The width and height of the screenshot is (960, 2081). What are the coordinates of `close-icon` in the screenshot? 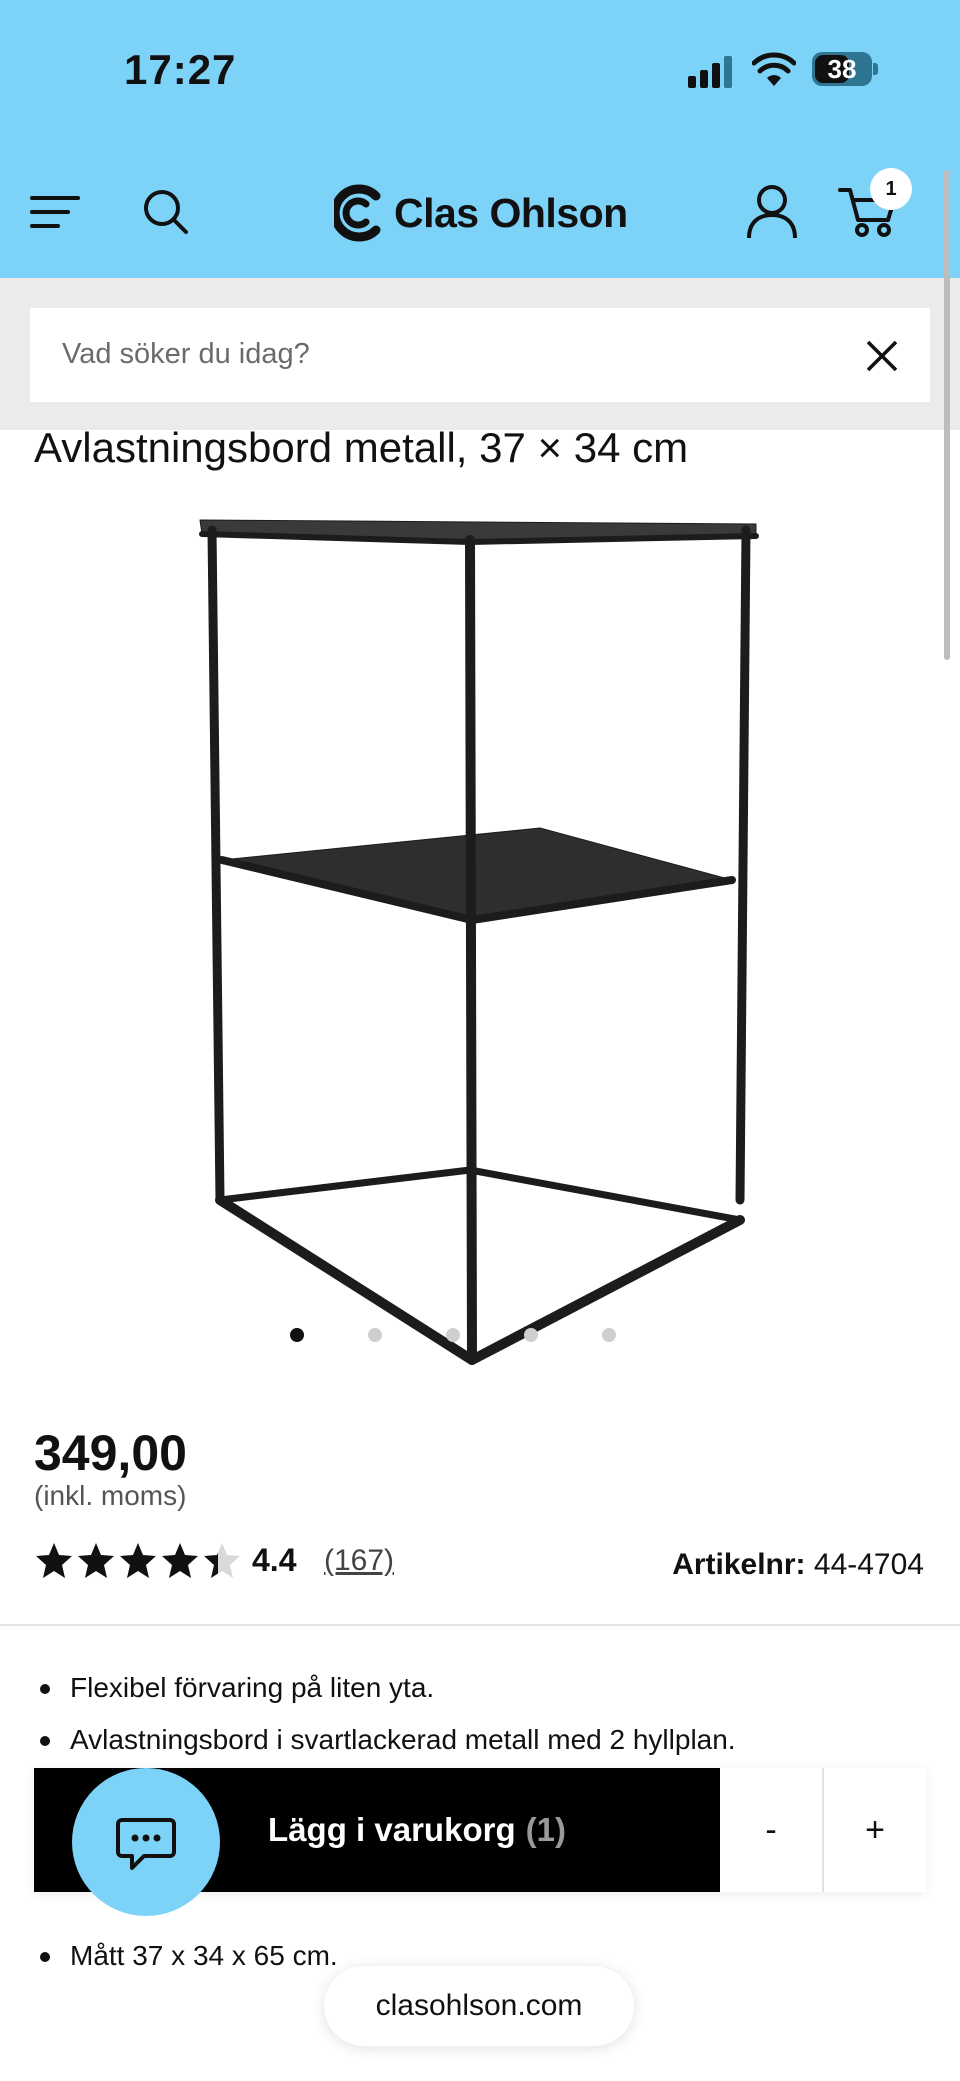 It's located at (882, 356).